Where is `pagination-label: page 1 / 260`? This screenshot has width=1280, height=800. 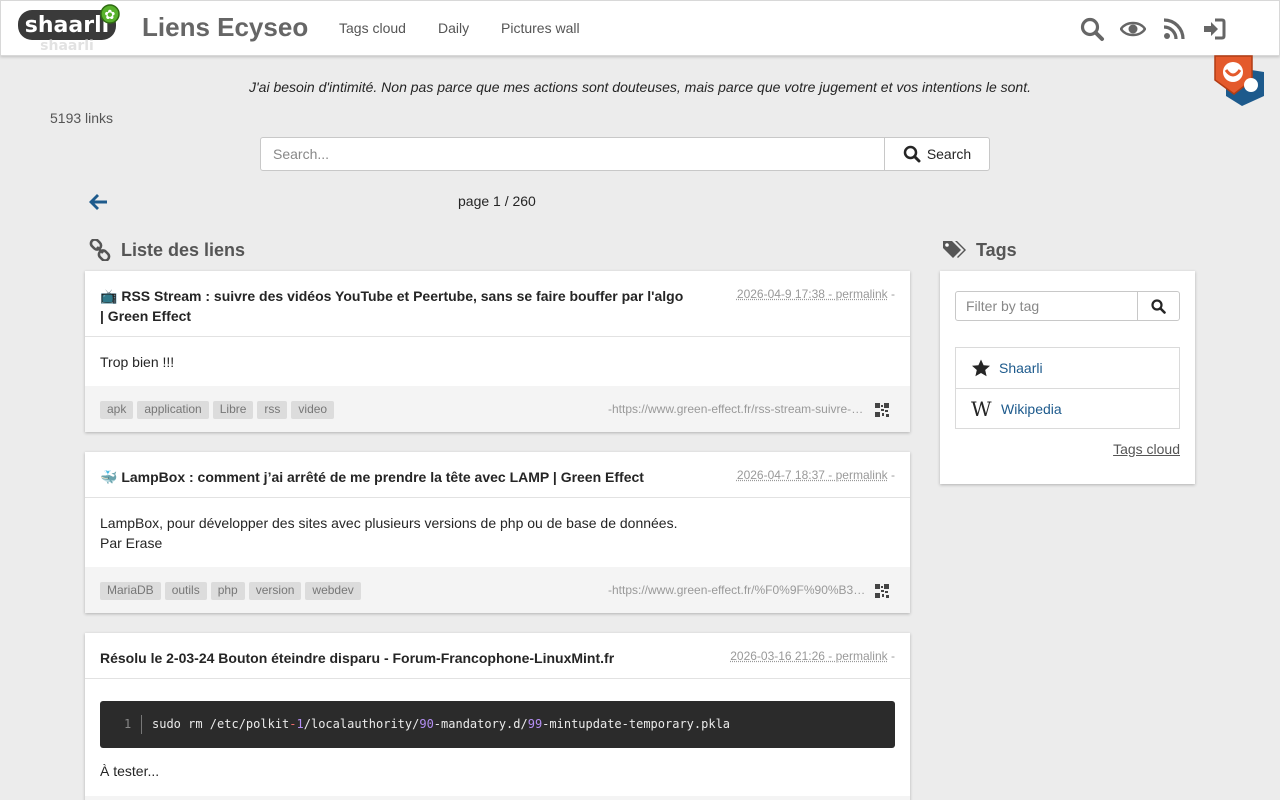
pagination-label: page 1 / 260 is located at coordinates (497, 201).